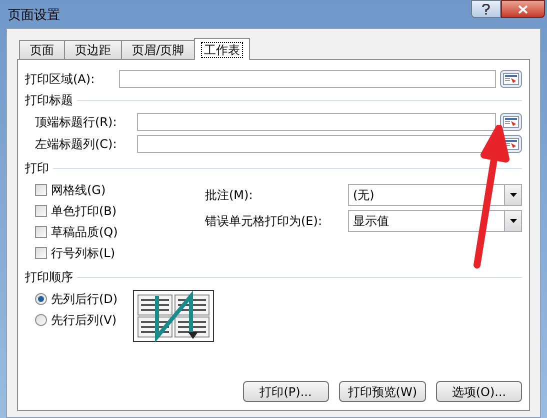 This screenshot has height=418, width=547. What do you see at coordinates (76, 122) in the screenshot?
I see `field-label: 顶端标题行(R):` at bounding box center [76, 122].